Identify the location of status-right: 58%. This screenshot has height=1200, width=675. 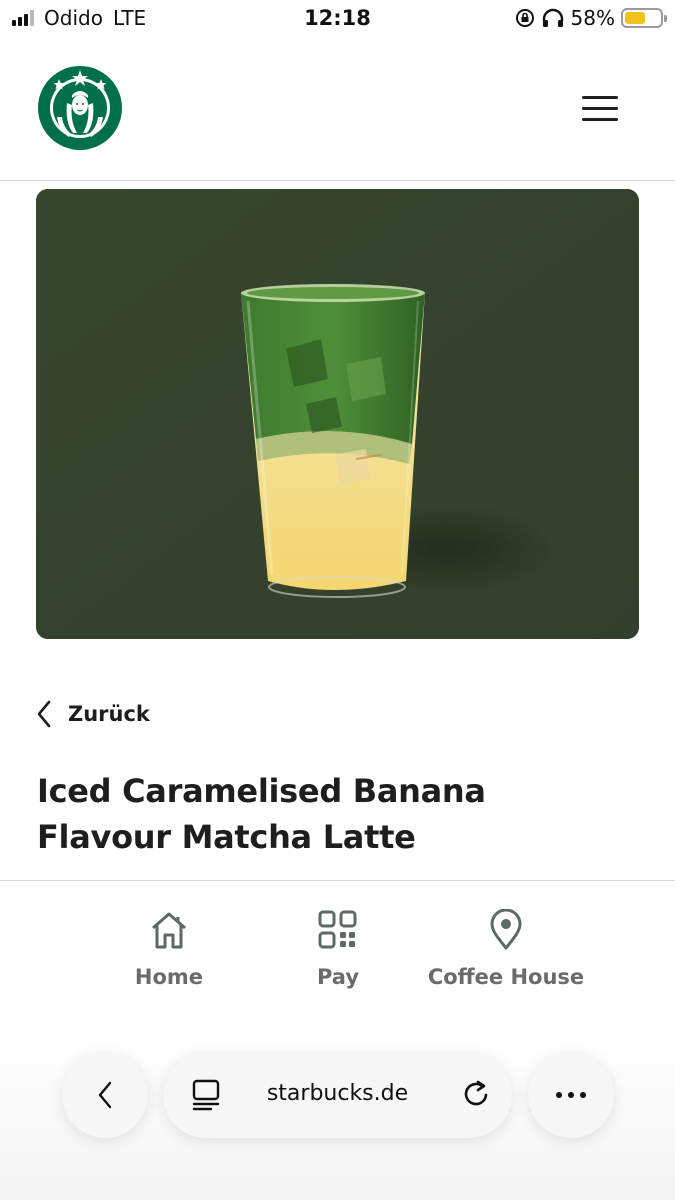
(591, 18).